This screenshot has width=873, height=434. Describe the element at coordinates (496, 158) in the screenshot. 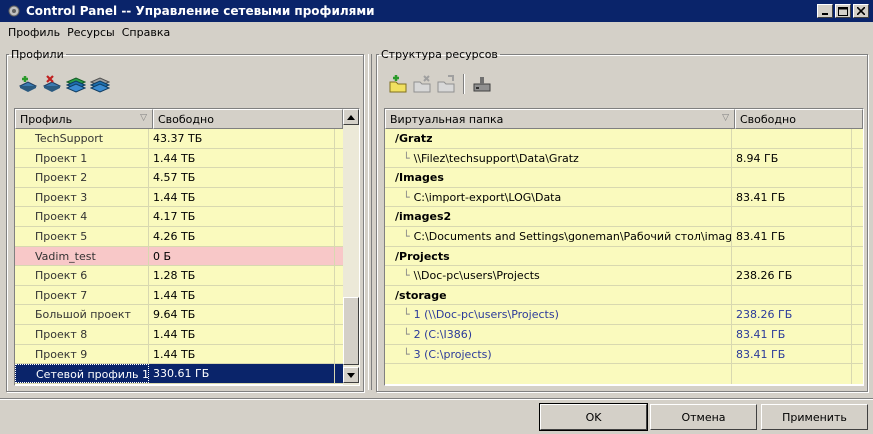

I see `path-label: \\Filez\techsupport\Data\Gratz` at that location.